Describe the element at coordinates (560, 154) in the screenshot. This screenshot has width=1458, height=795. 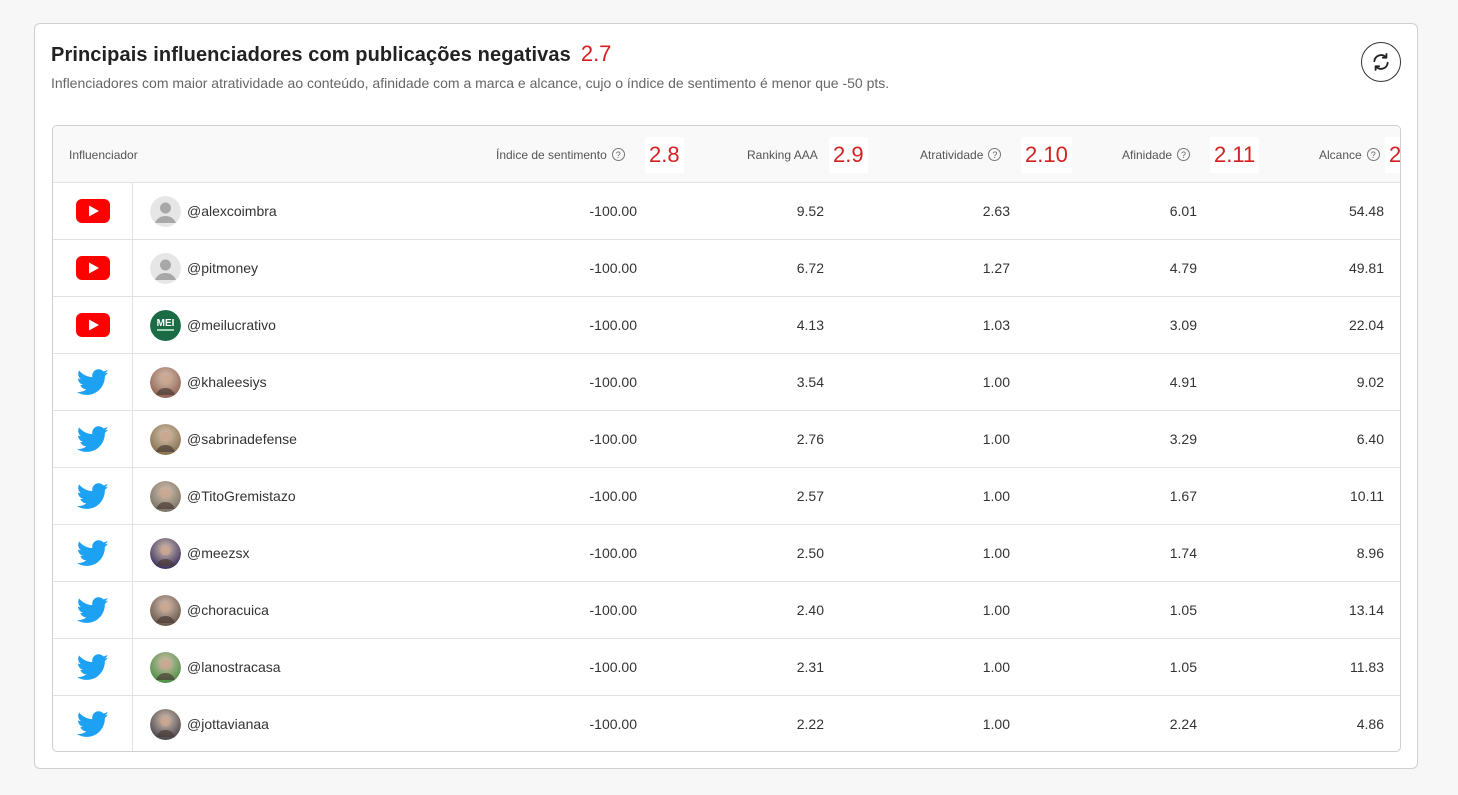
I see `header-sentiment: Índice de sentimento ?` at that location.